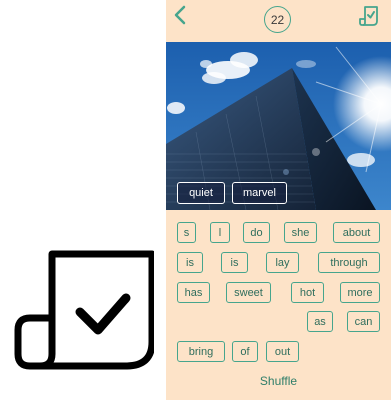 The height and width of the screenshot is (400, 391). Describe the element at coordinates (278, 381) in the screenshot. I see `shuffle-button: Shuffle` at that location.